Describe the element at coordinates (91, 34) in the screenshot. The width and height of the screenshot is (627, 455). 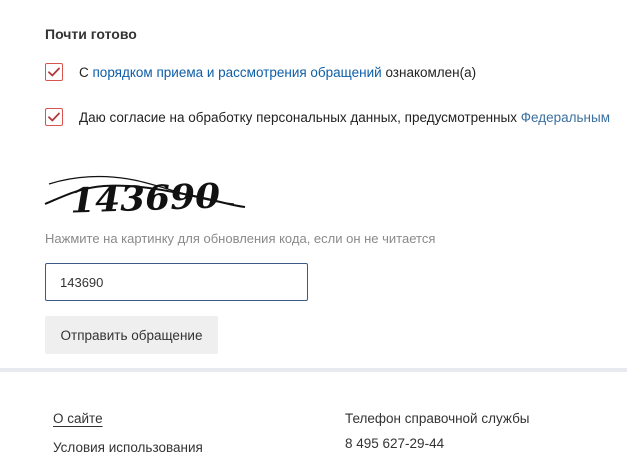
I see `section-title: Почти готово` at that location.